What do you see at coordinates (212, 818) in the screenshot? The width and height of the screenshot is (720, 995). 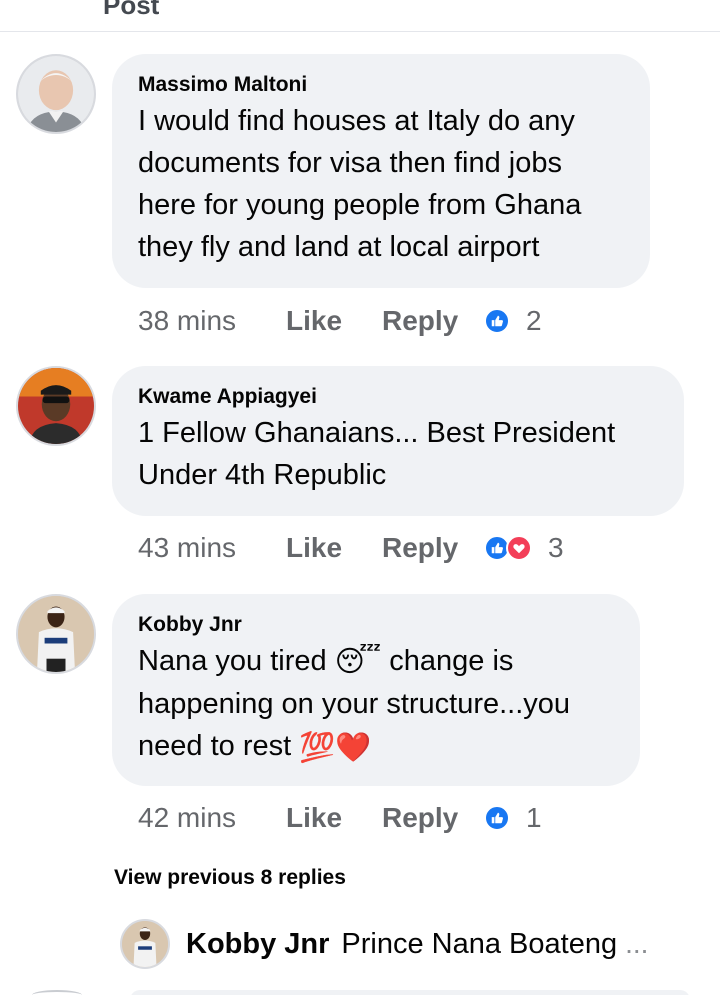 I see `comment-time: 42 mins` at bounding box center [212, 818].